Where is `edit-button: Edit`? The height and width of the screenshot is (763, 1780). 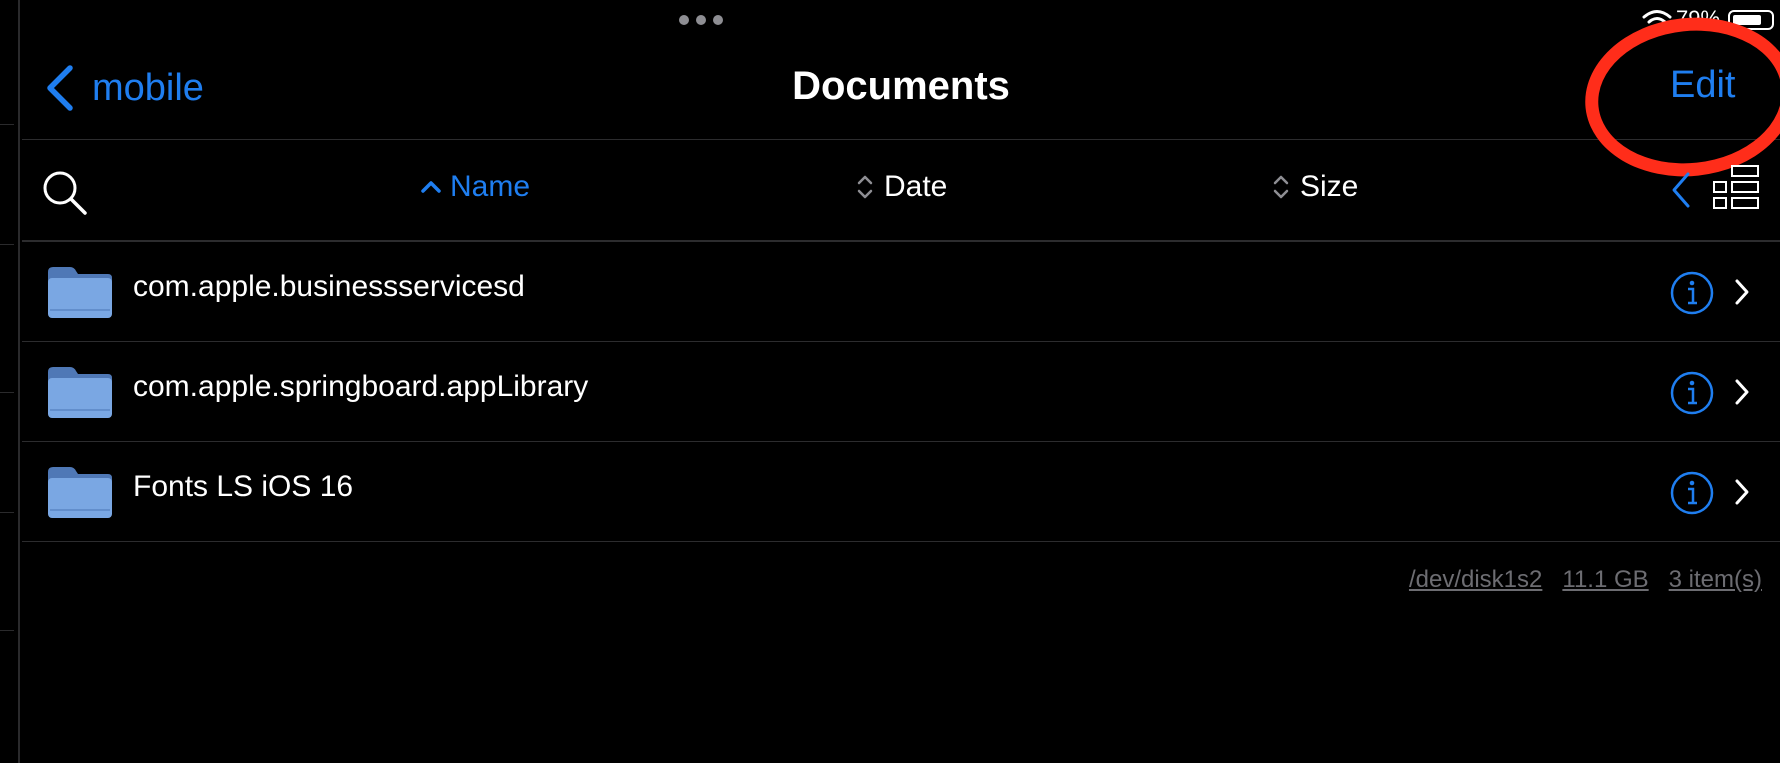
edit-button: Edit is located at coordinates (1702, 85).